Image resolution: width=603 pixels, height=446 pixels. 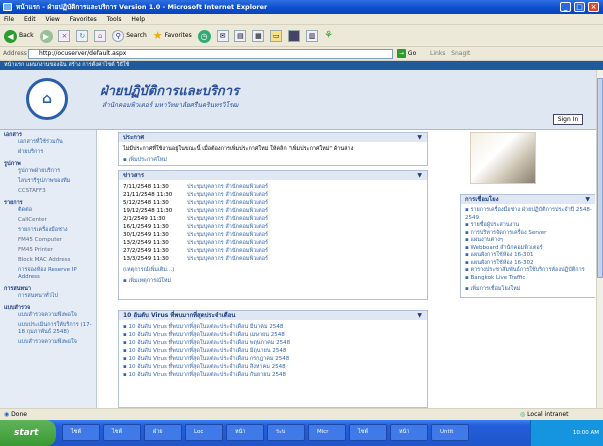 I want to click on messenger-button, so click(x=294, y=36).